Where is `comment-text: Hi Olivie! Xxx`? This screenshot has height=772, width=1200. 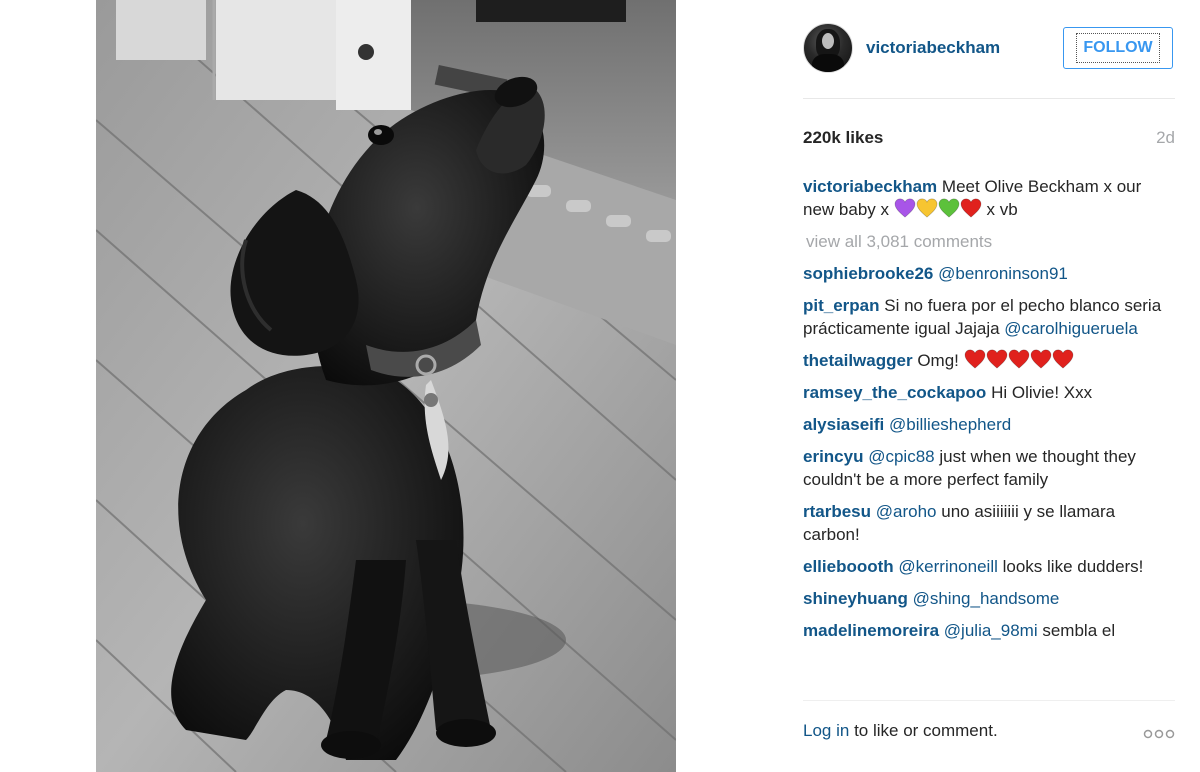 comment-text: Hi Olivie! Xxx is located at coordinates (1042, 392).